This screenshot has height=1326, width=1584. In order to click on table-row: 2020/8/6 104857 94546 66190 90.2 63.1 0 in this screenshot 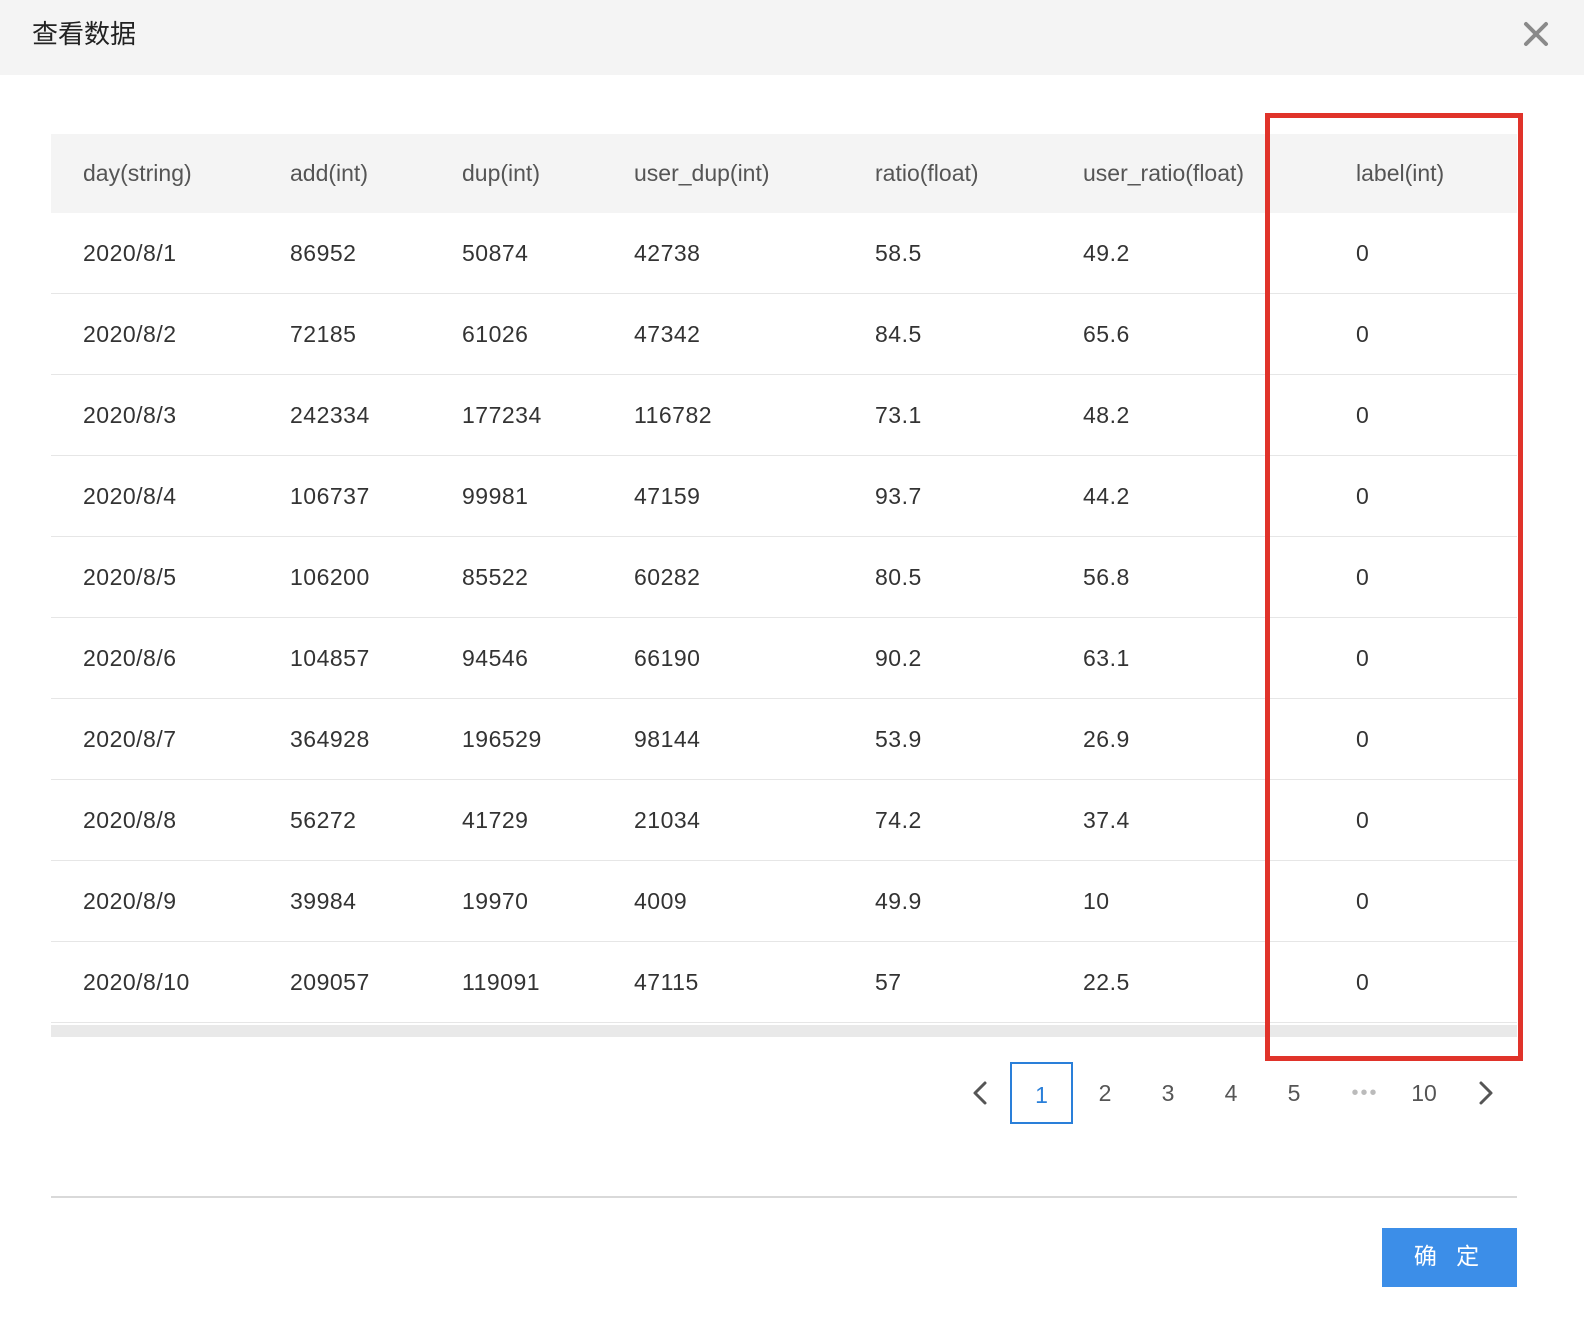, I will do `click(784, 658)`.